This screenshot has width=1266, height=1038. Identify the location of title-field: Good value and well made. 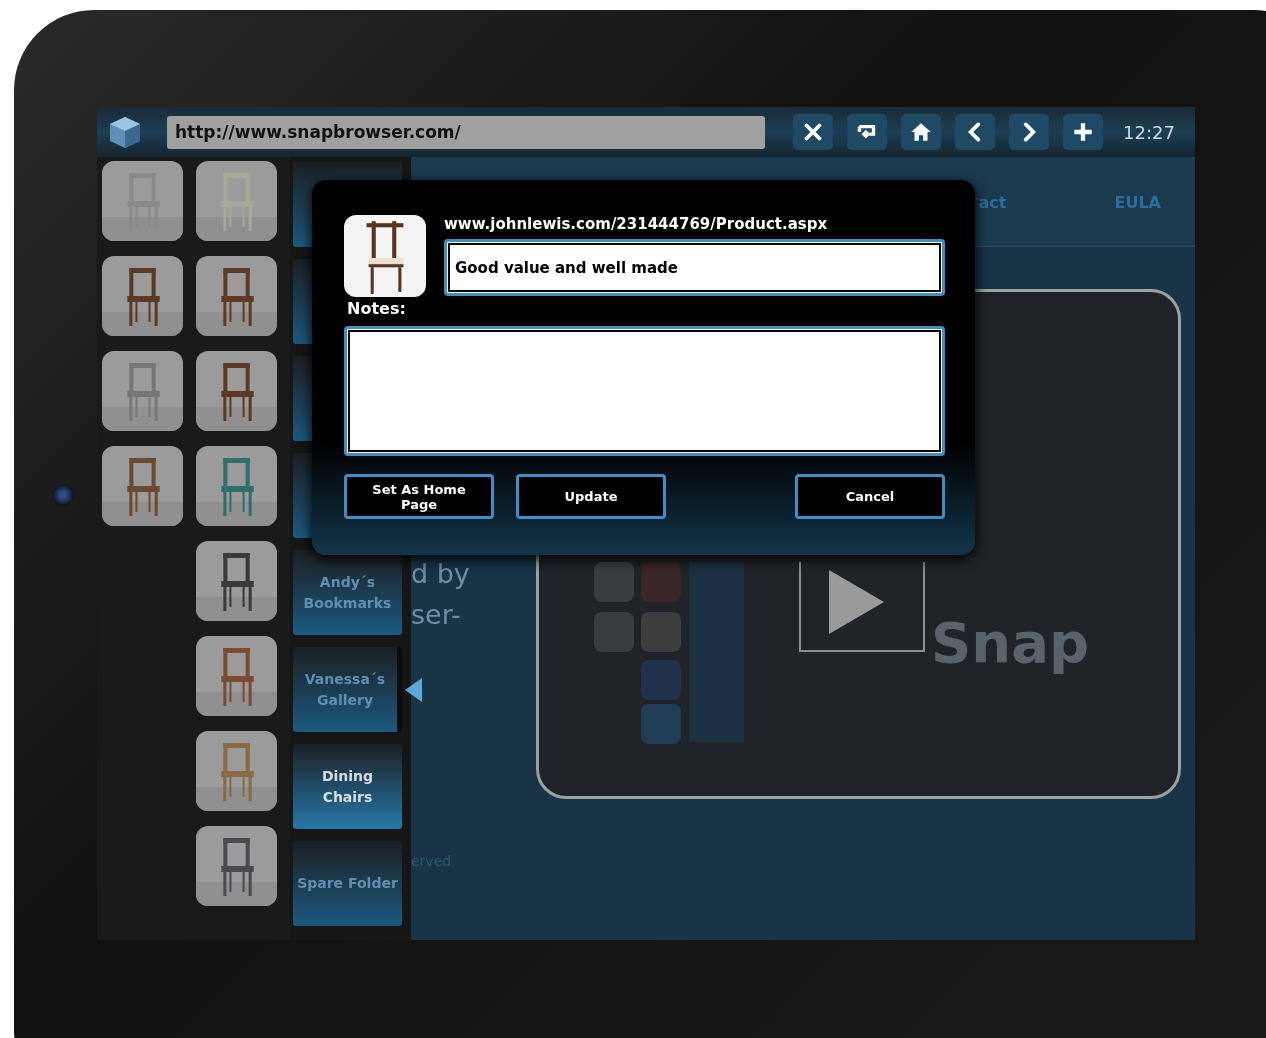
(694, 267).